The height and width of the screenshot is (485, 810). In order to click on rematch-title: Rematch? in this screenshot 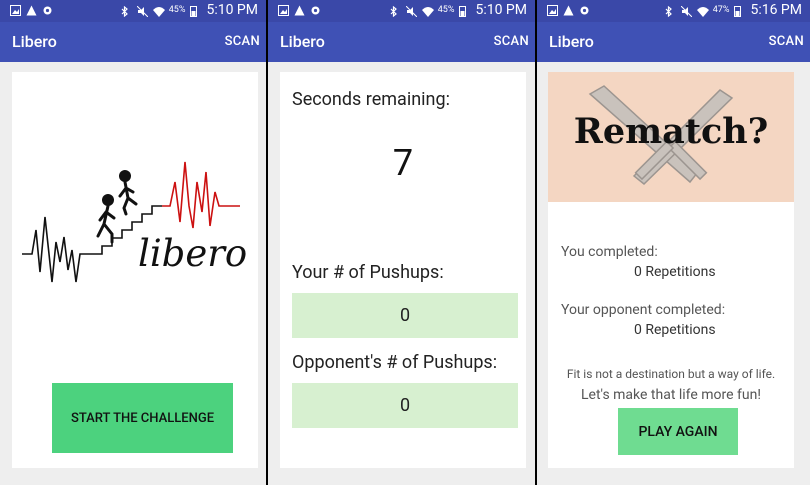, I will do `click(671, 131)`.